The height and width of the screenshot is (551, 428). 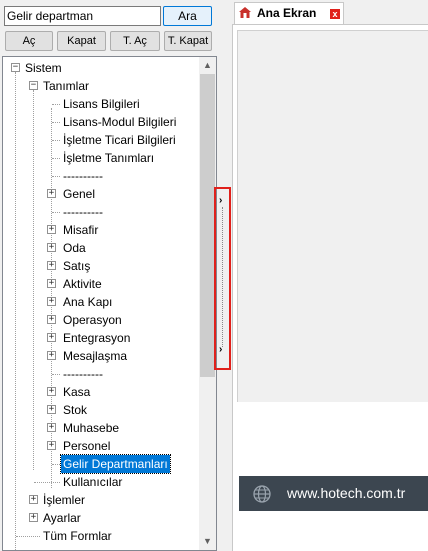 I want to click on tree-node-label: Muhasebe, so click(x=91, y=428).